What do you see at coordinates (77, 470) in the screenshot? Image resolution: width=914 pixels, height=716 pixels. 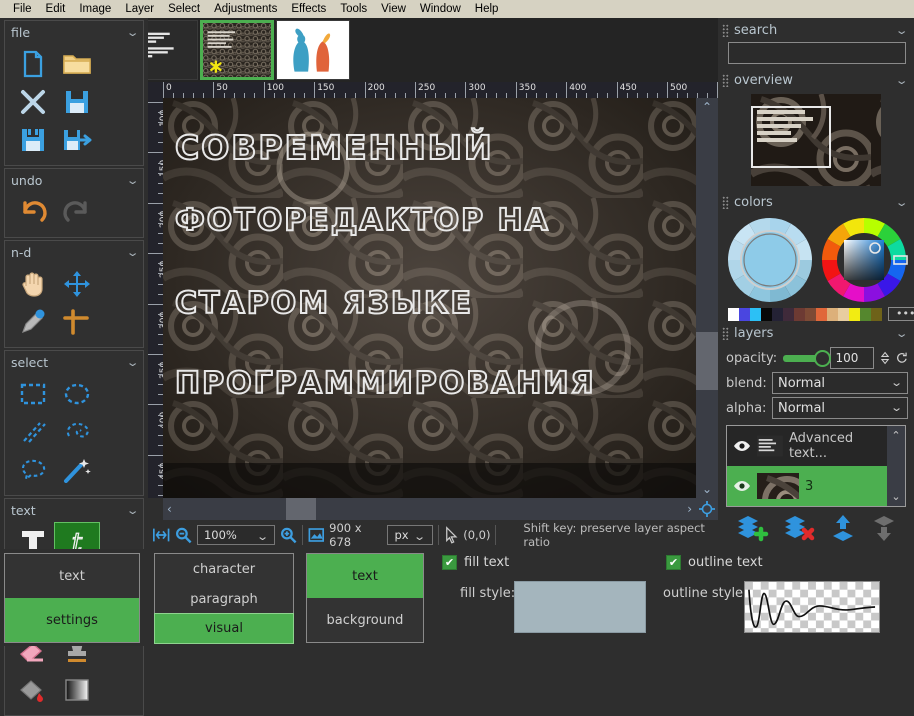 I see `magic-wand-icon` at bounding box center [77, 470].